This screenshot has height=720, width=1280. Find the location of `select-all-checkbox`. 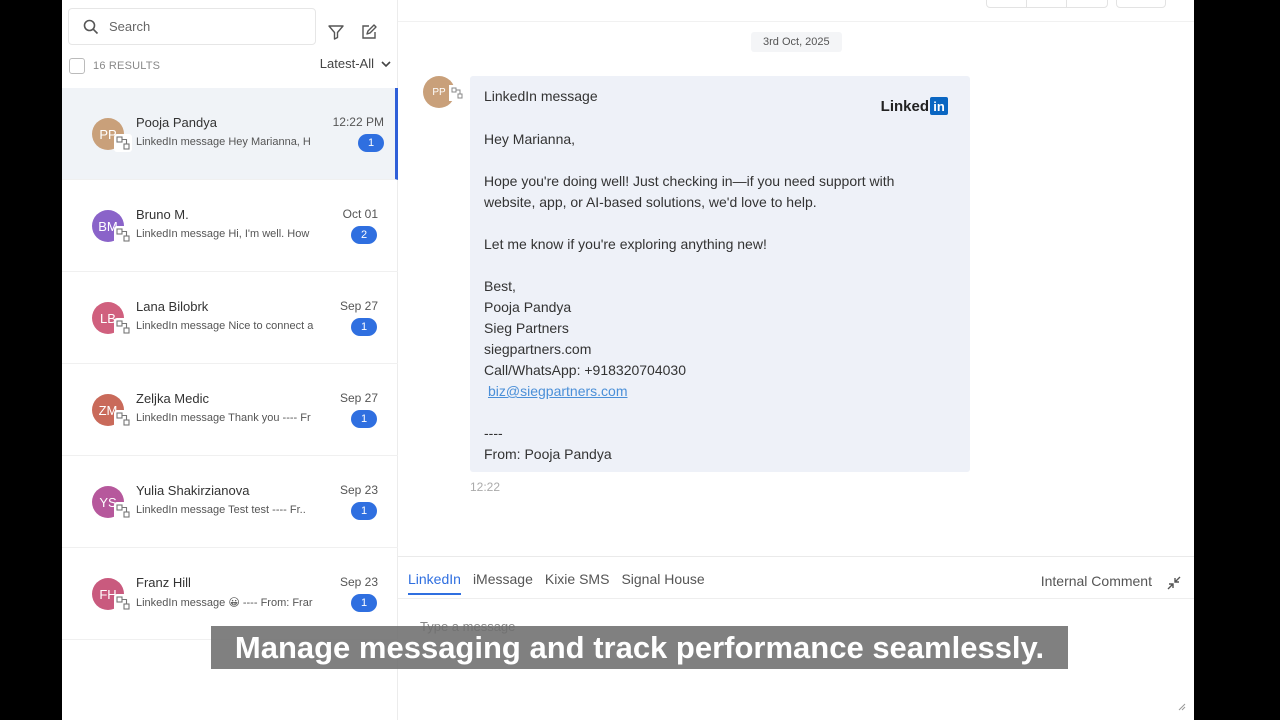

select-all-checkbox is located at coordinates (77, 66).